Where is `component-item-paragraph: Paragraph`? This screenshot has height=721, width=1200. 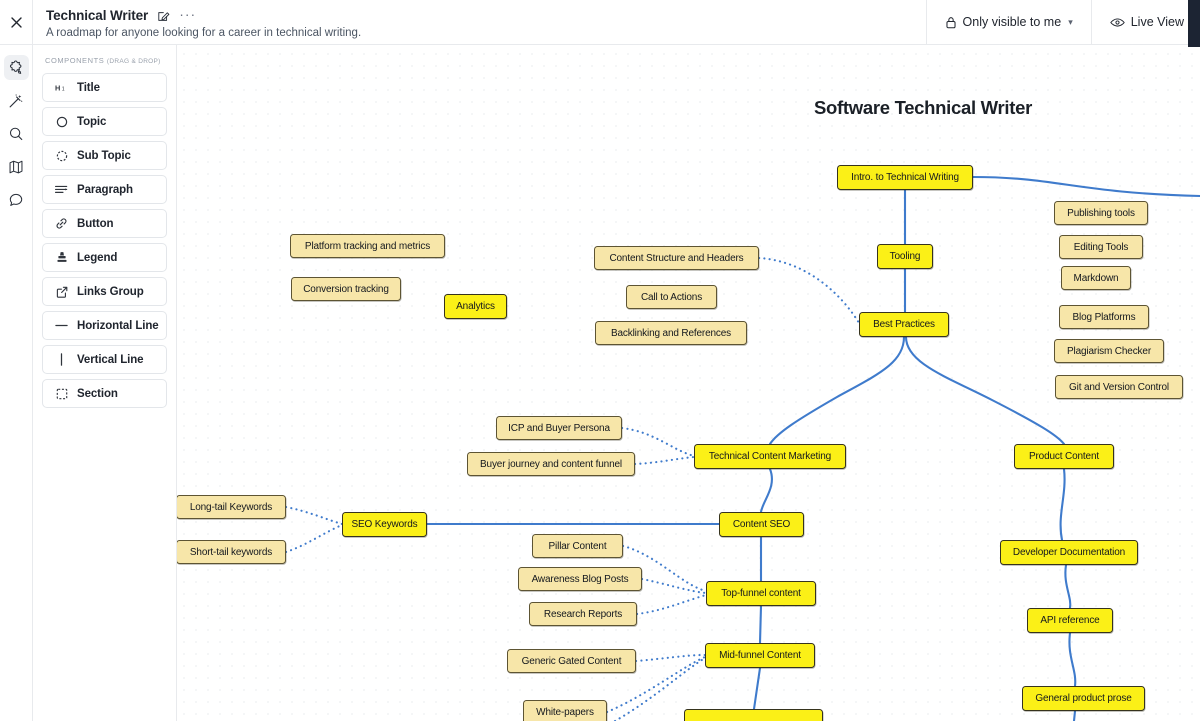 component-item-paragraph: Paragraph is located at coordinates (104, 189).